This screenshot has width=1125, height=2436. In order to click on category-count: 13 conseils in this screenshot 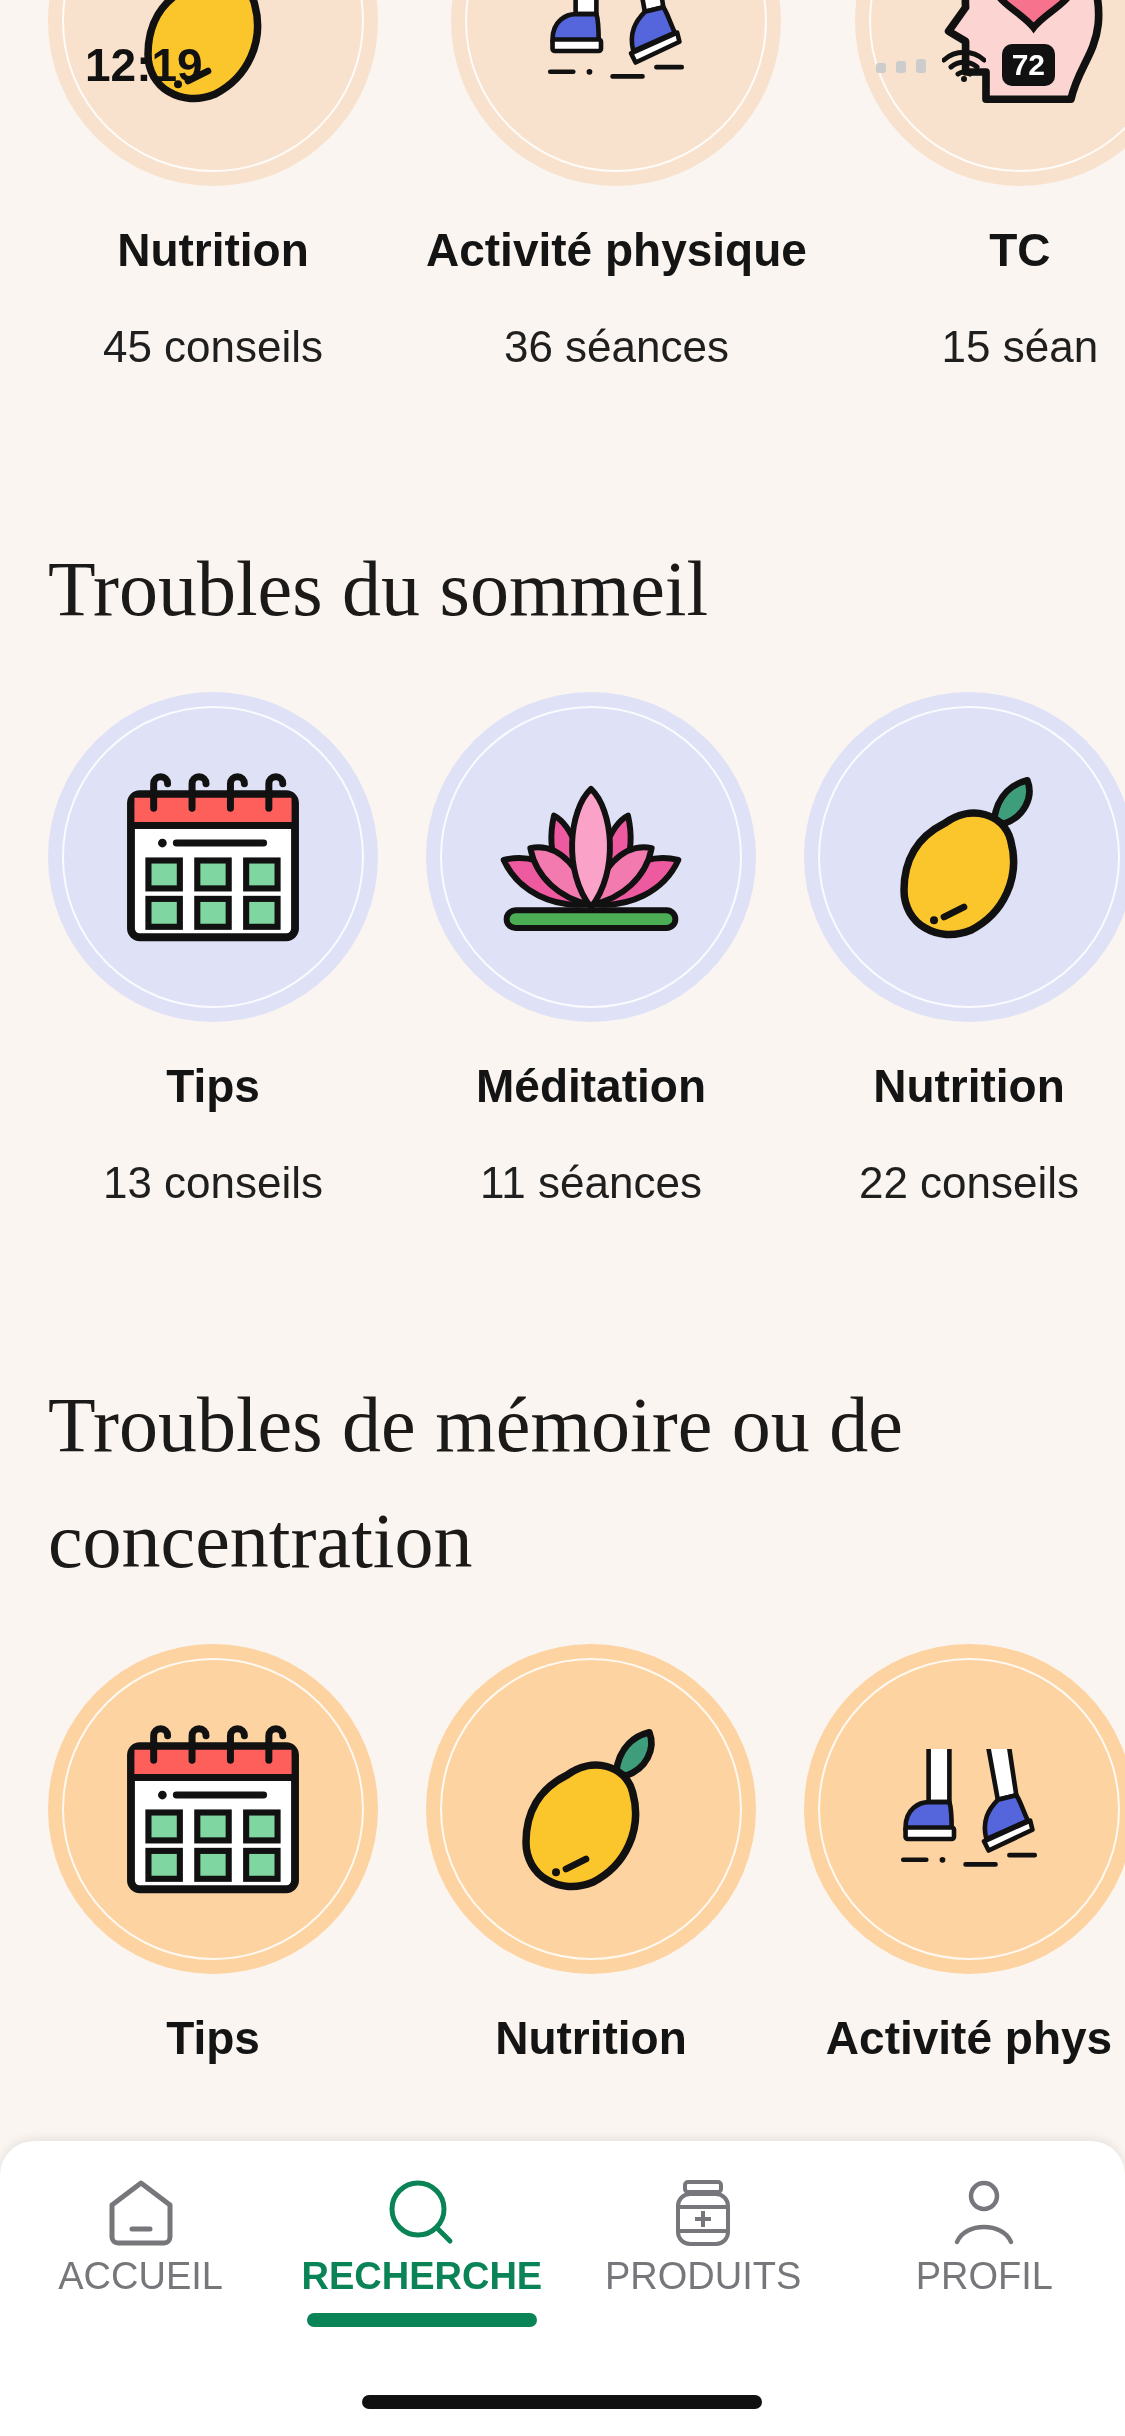, I will do `click(213, 1183)`.